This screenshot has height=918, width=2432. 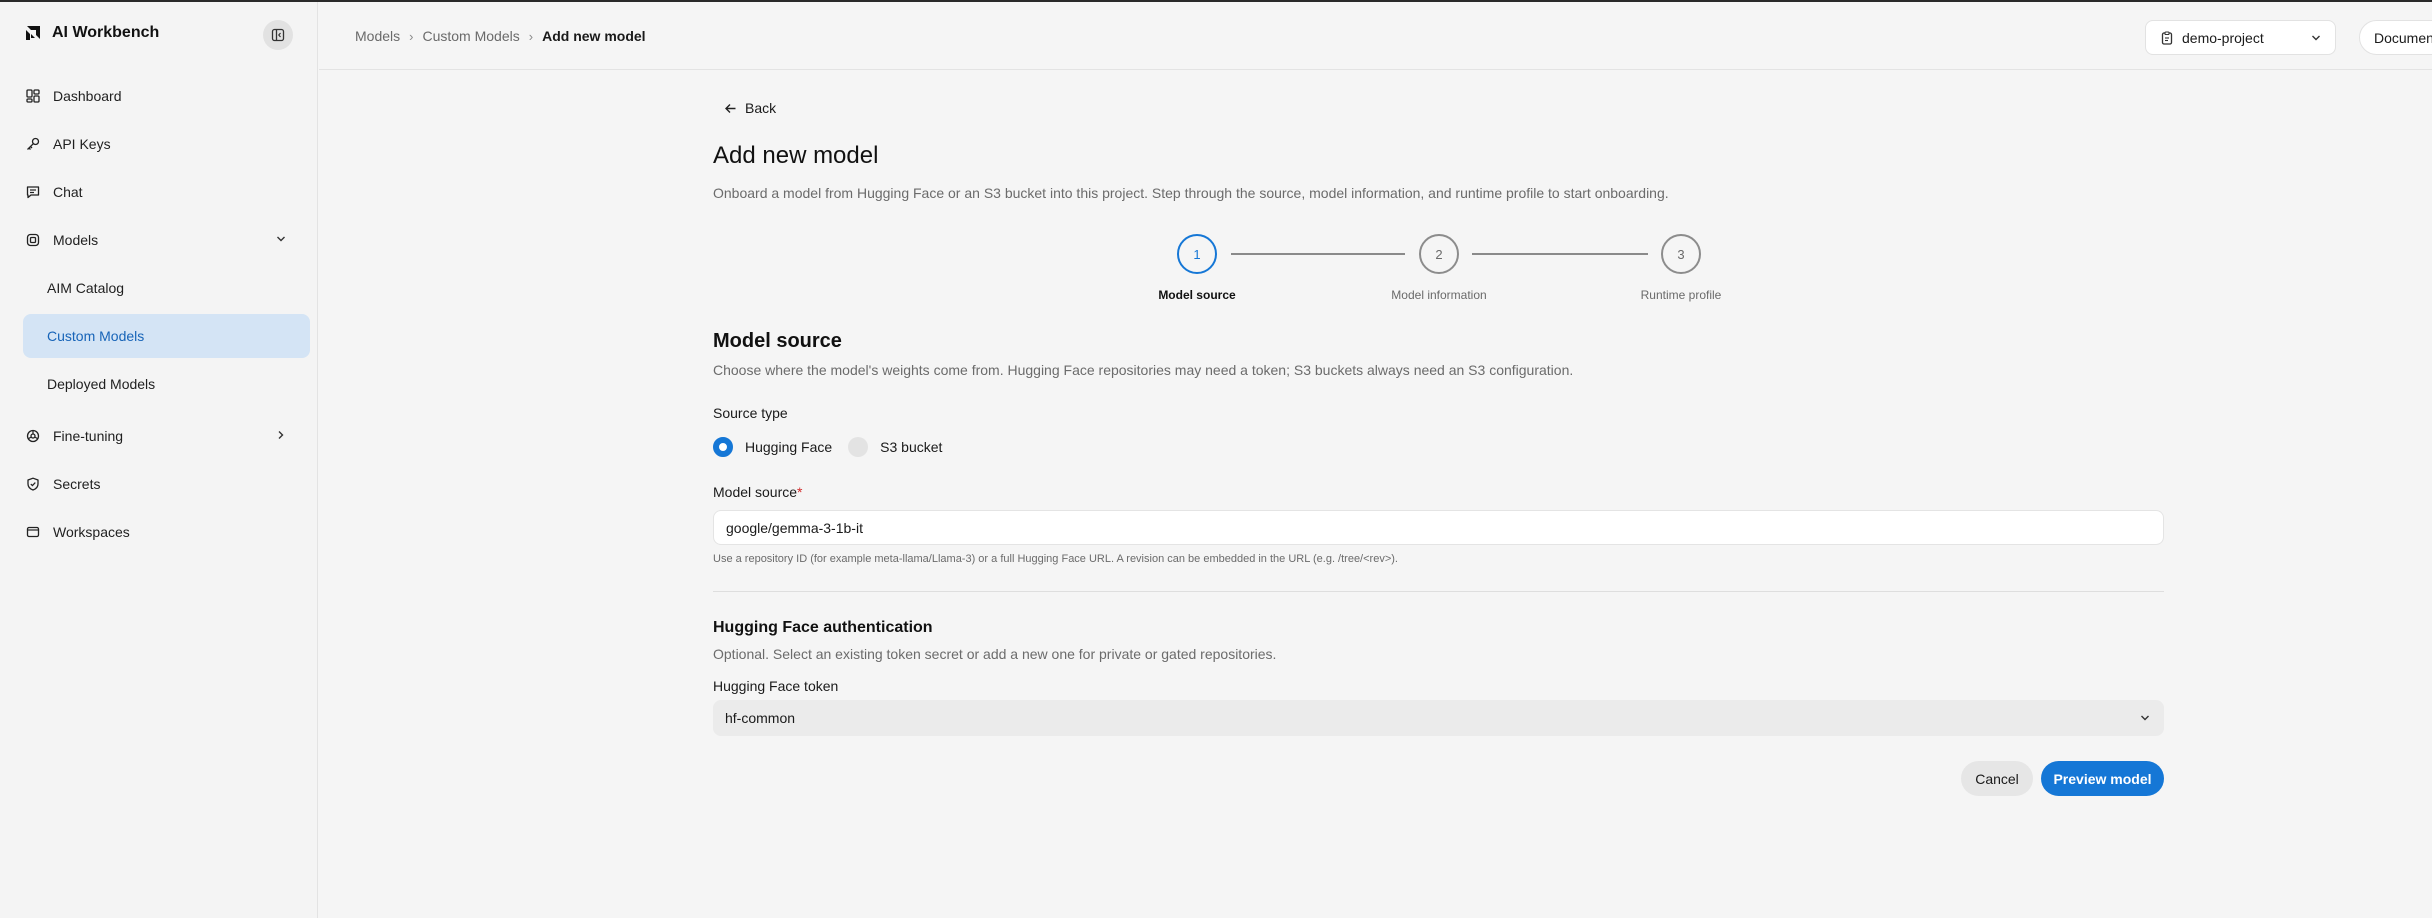 What do you see at coordinates (76, 240) in the screenshot?
I see `sidebar-item-label: Models` at bounding box center [76, 240].